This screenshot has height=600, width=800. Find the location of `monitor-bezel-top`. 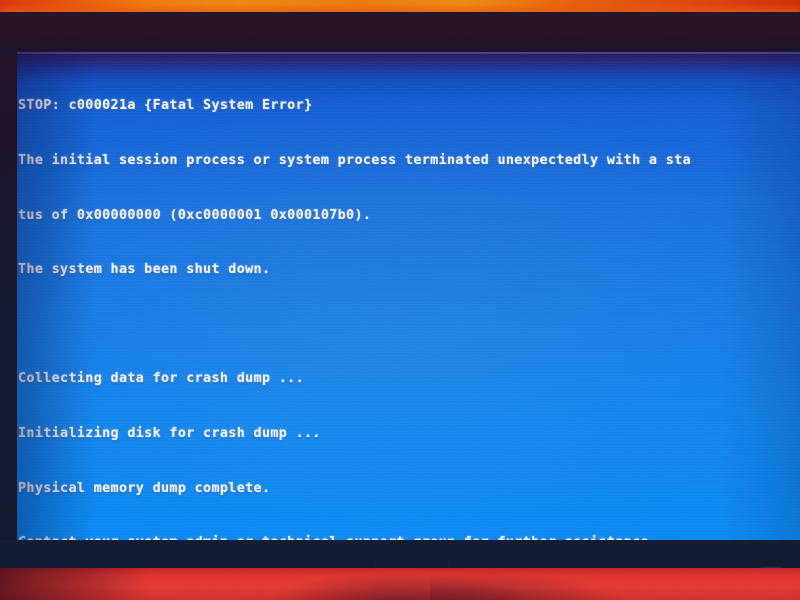

monitor-bezel-top is located at coordinates (400, 39).